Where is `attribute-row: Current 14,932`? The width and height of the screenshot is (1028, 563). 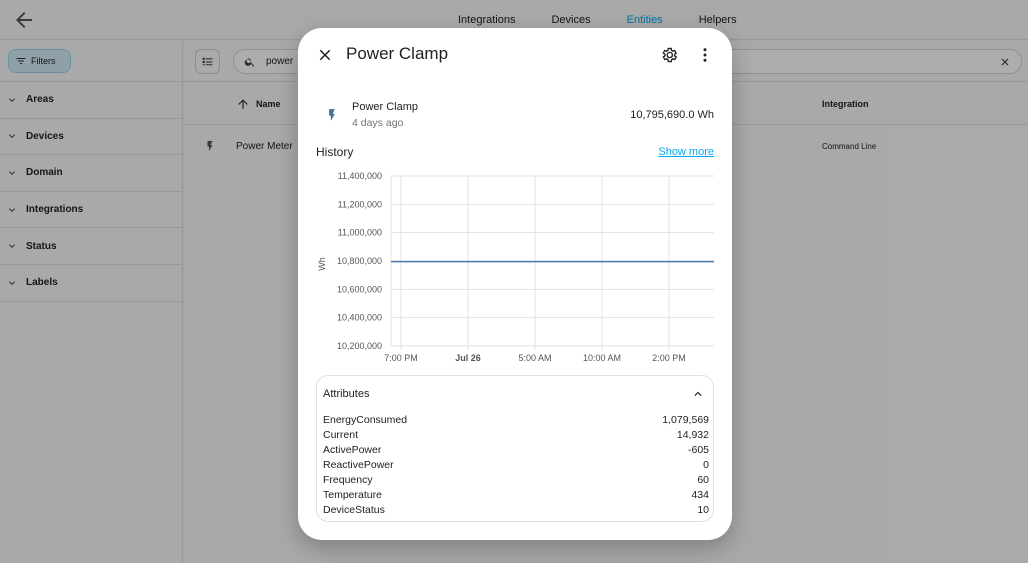 attribute-row: Current 14,932 is located at coordinates (516, 435).